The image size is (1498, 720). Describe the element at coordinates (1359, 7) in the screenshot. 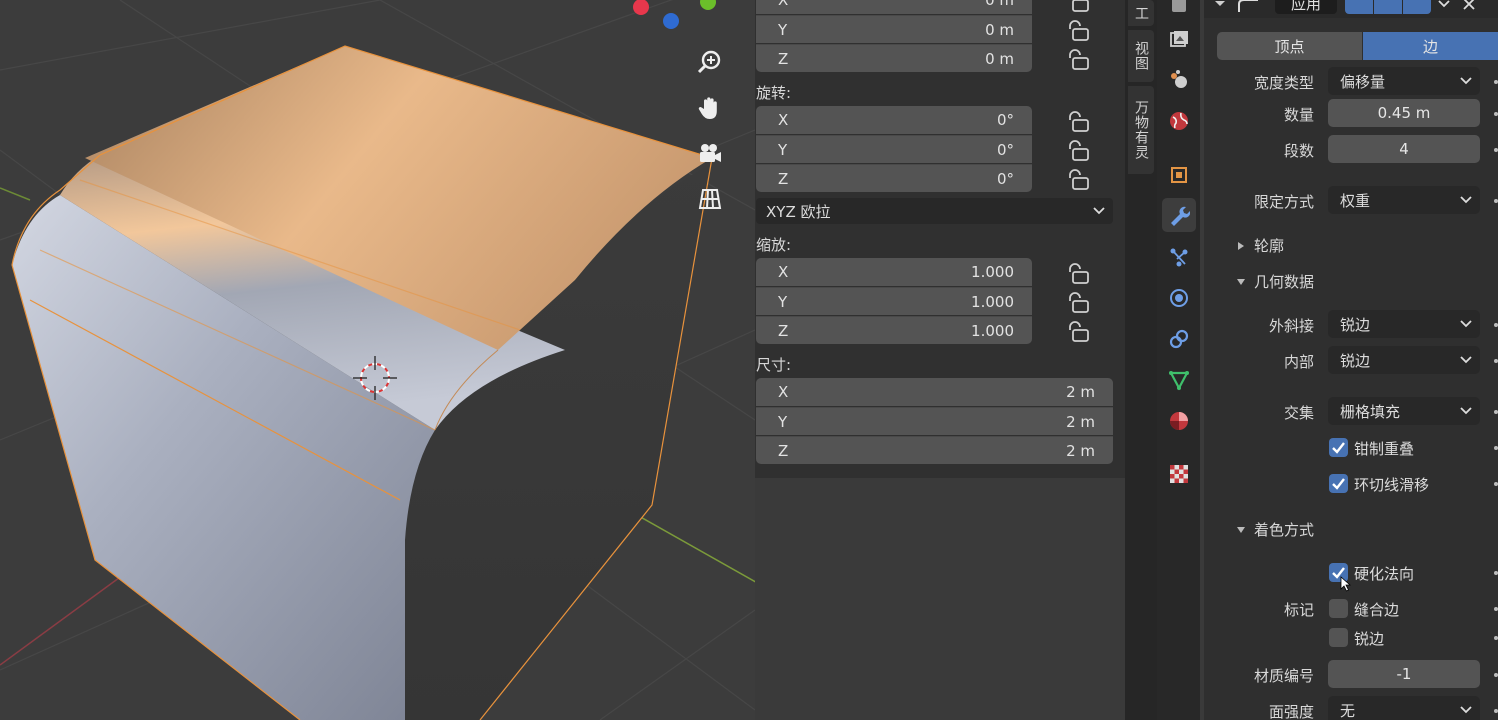

I see `edit-mode-toggle-icon` at that location.